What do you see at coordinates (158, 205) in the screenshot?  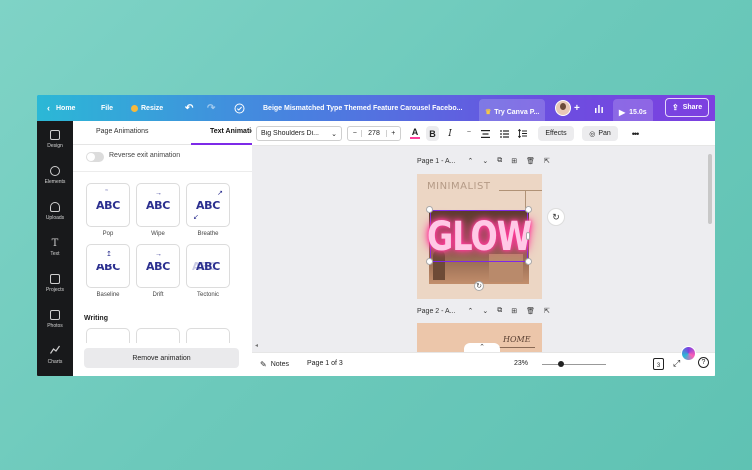 I see `animation-card-wipe: → ABC` at bounding box center [158, 205].